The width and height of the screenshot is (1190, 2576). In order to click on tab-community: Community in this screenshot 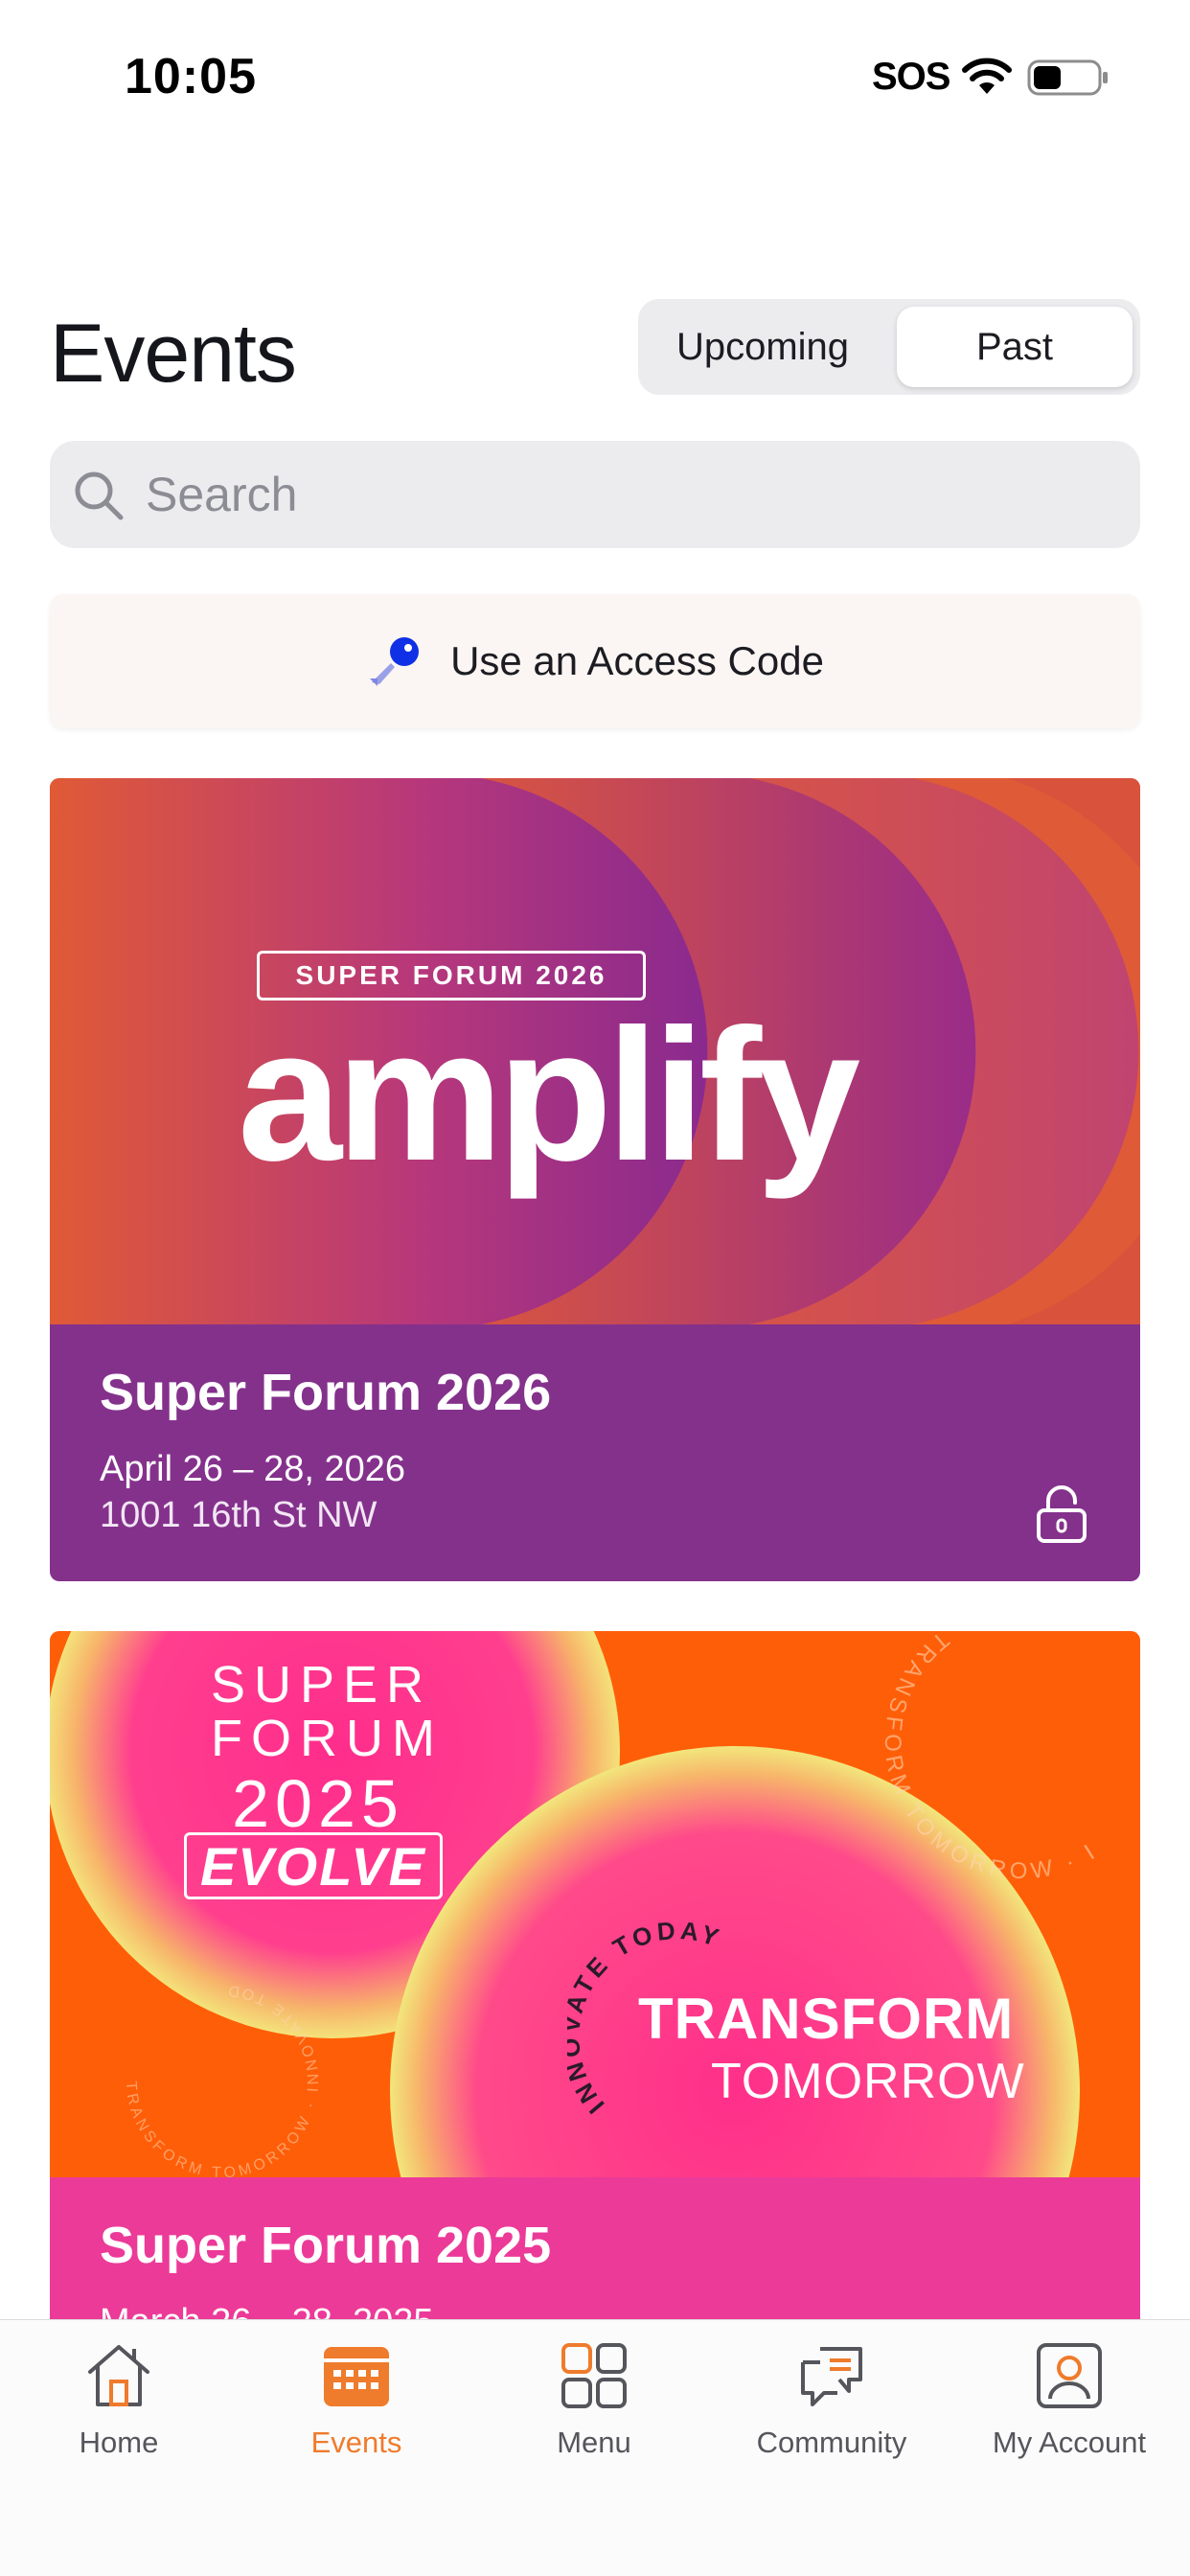, I will do `click(832, 2416)`.